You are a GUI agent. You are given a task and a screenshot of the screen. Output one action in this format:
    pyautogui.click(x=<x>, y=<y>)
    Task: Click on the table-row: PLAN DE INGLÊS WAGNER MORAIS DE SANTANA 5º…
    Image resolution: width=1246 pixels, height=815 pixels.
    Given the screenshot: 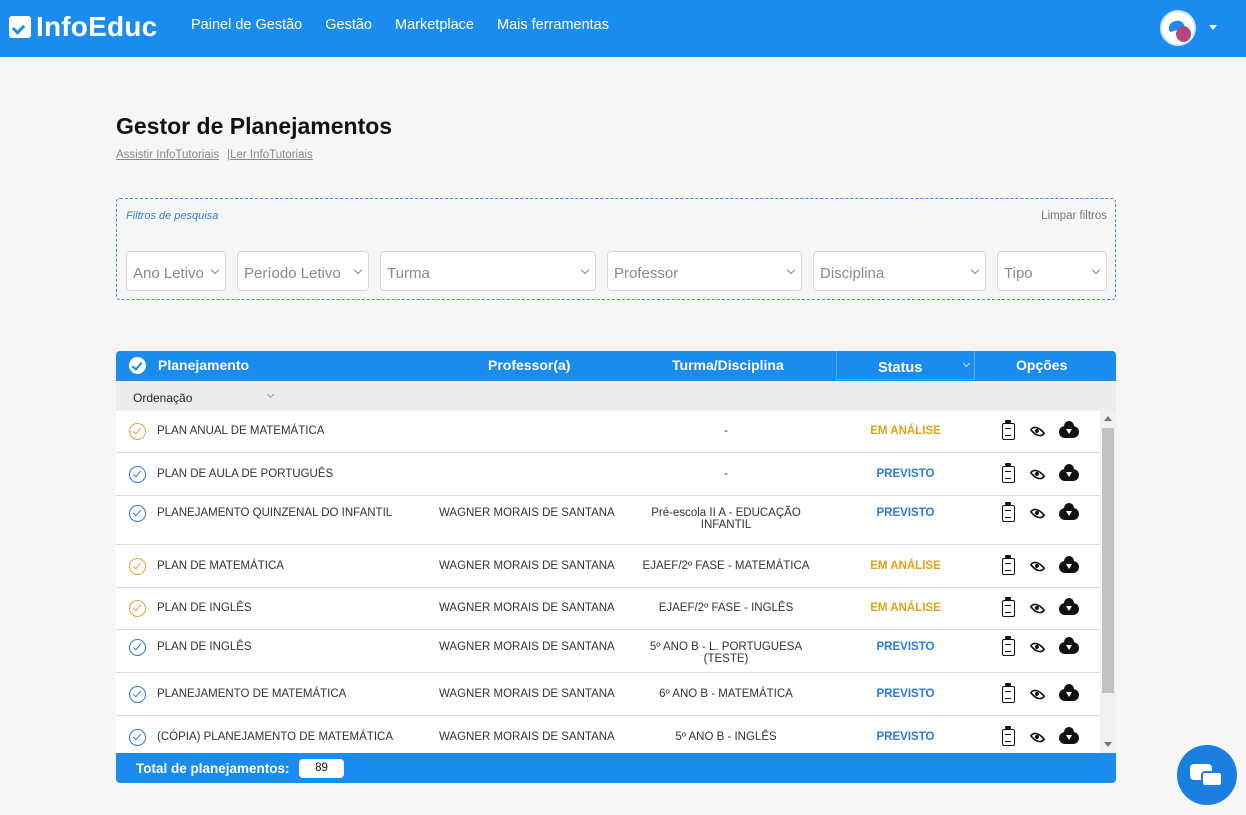 What is the action you would take?
    pyautogui.click(x=608, y=651)
    